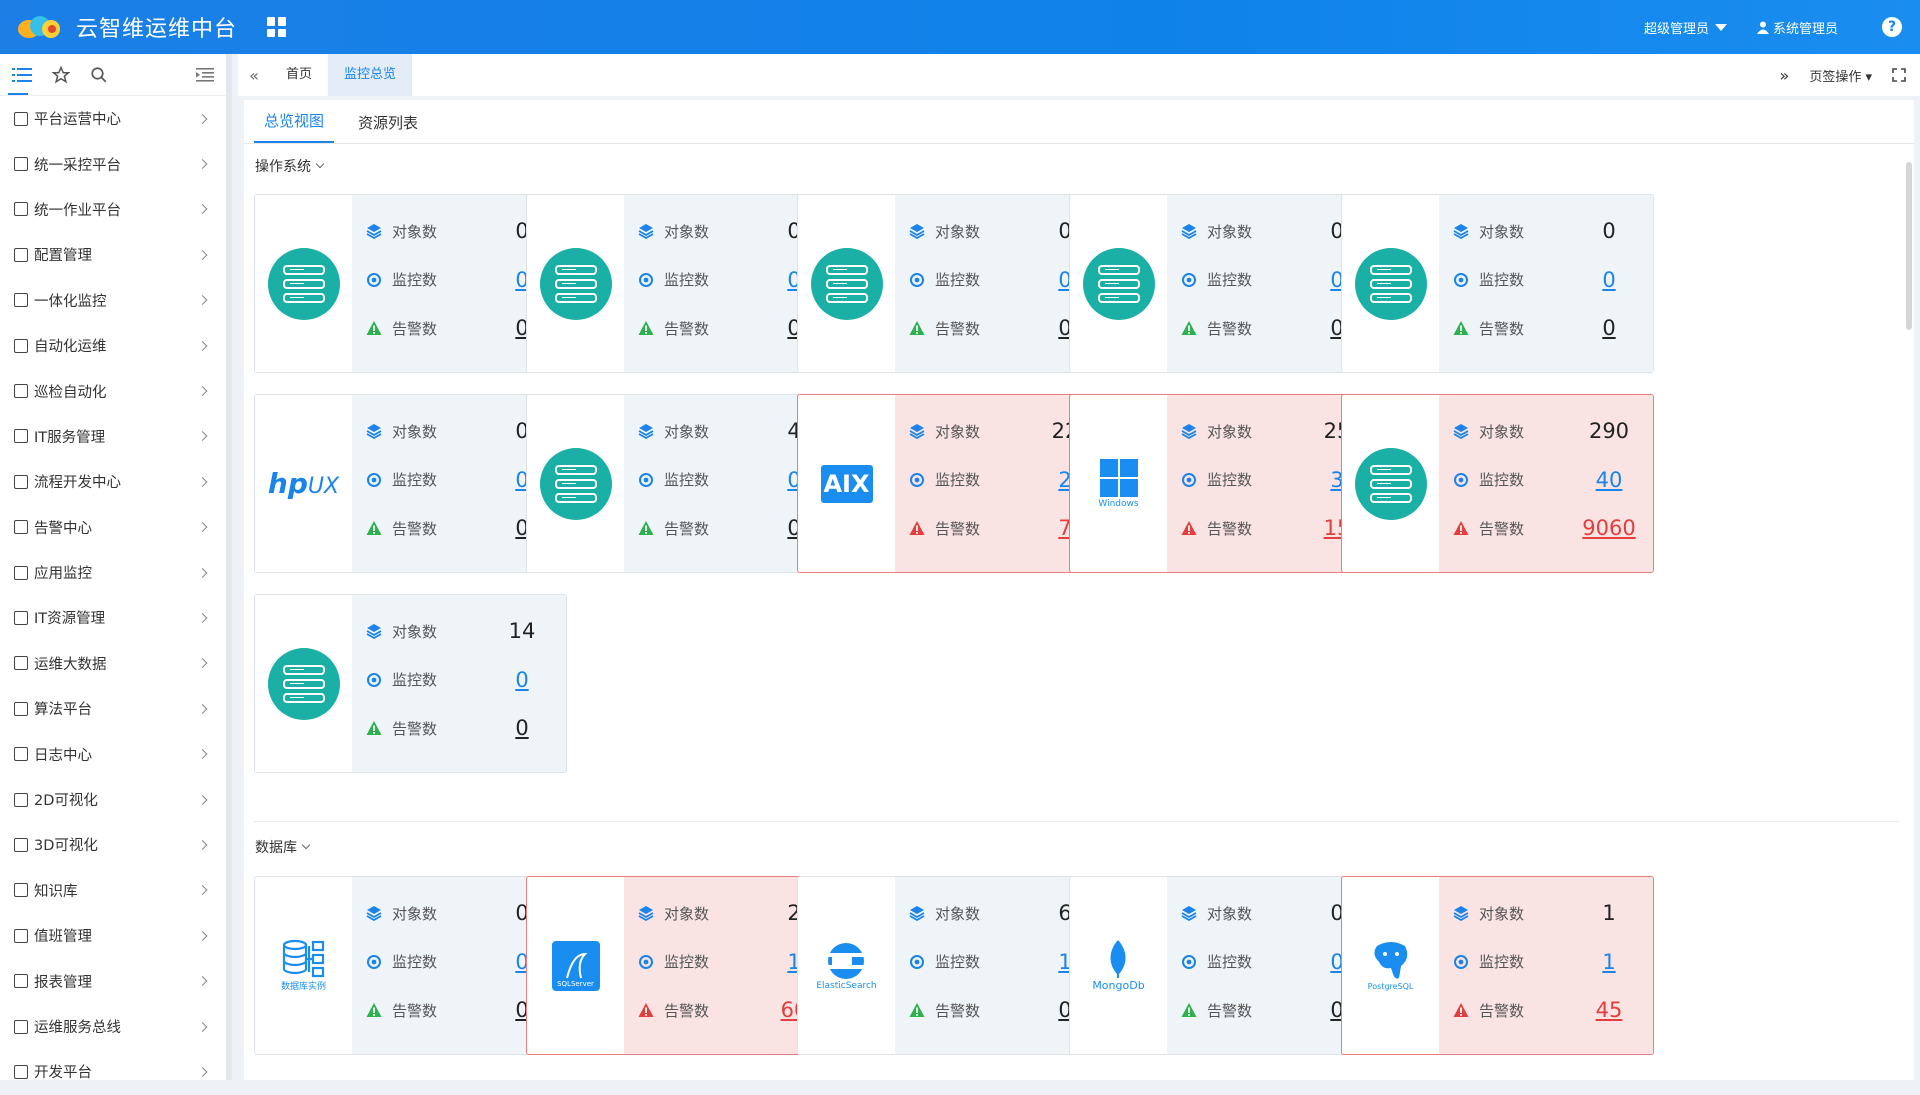 The image size is (1920, 1095). I want to click on collapse-menu-icon, so click(205, 74).